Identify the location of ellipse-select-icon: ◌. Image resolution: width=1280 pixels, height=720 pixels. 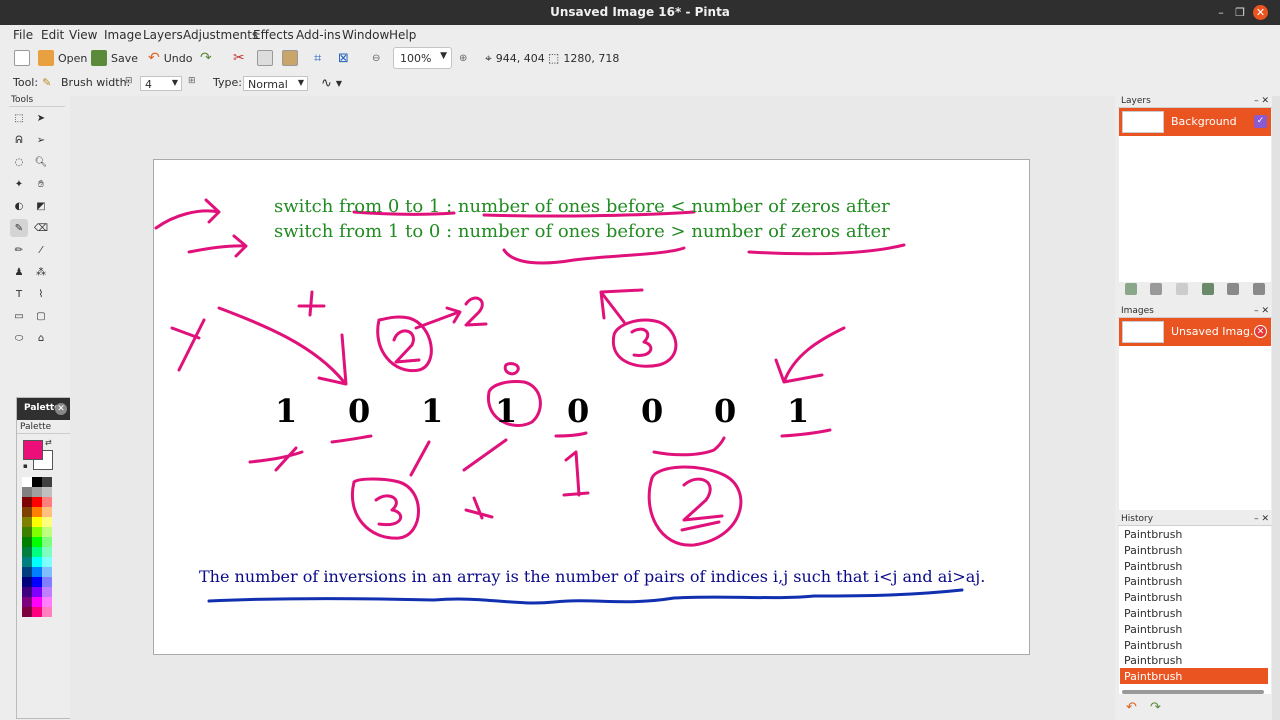
(19, 162).